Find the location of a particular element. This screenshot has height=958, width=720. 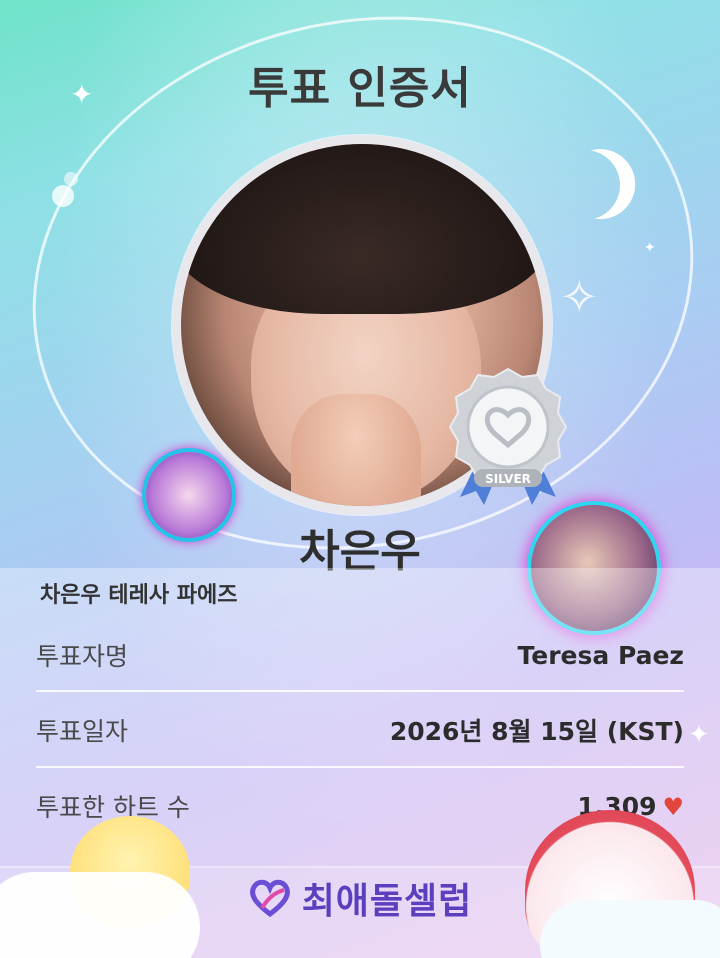

hair-shape is located at coordinates (362, 229).